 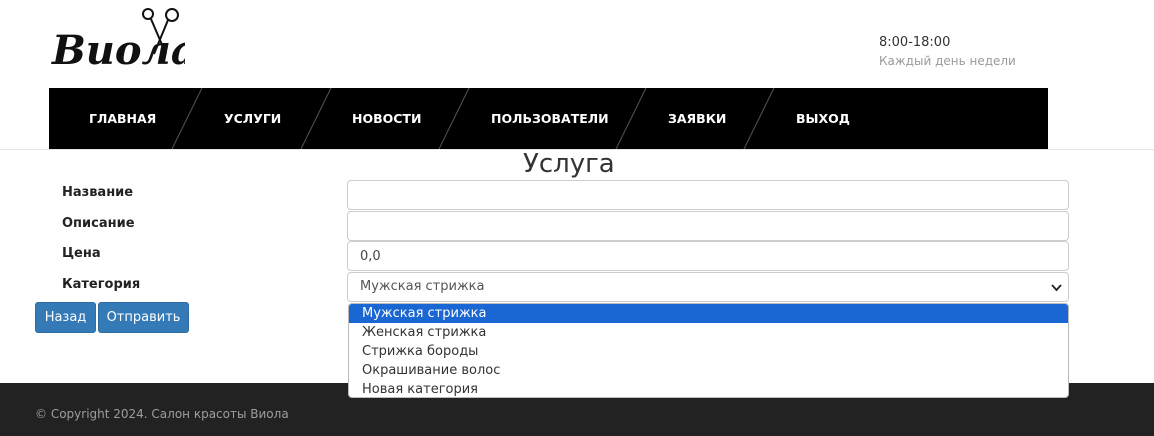 What do you see at coordinates (708, 226) in the screenshot?
I see `description-input` at bounding box center [708, 226].